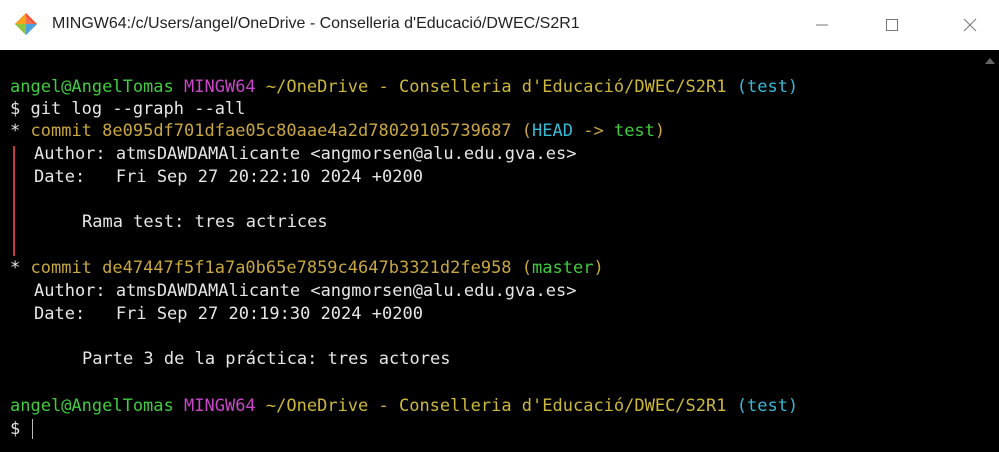 The height and width of the screenshot is (452, 999). Describe the element at coordinates (593, 131) in the screenshot. I see `ref-arrow: ->` at that location.